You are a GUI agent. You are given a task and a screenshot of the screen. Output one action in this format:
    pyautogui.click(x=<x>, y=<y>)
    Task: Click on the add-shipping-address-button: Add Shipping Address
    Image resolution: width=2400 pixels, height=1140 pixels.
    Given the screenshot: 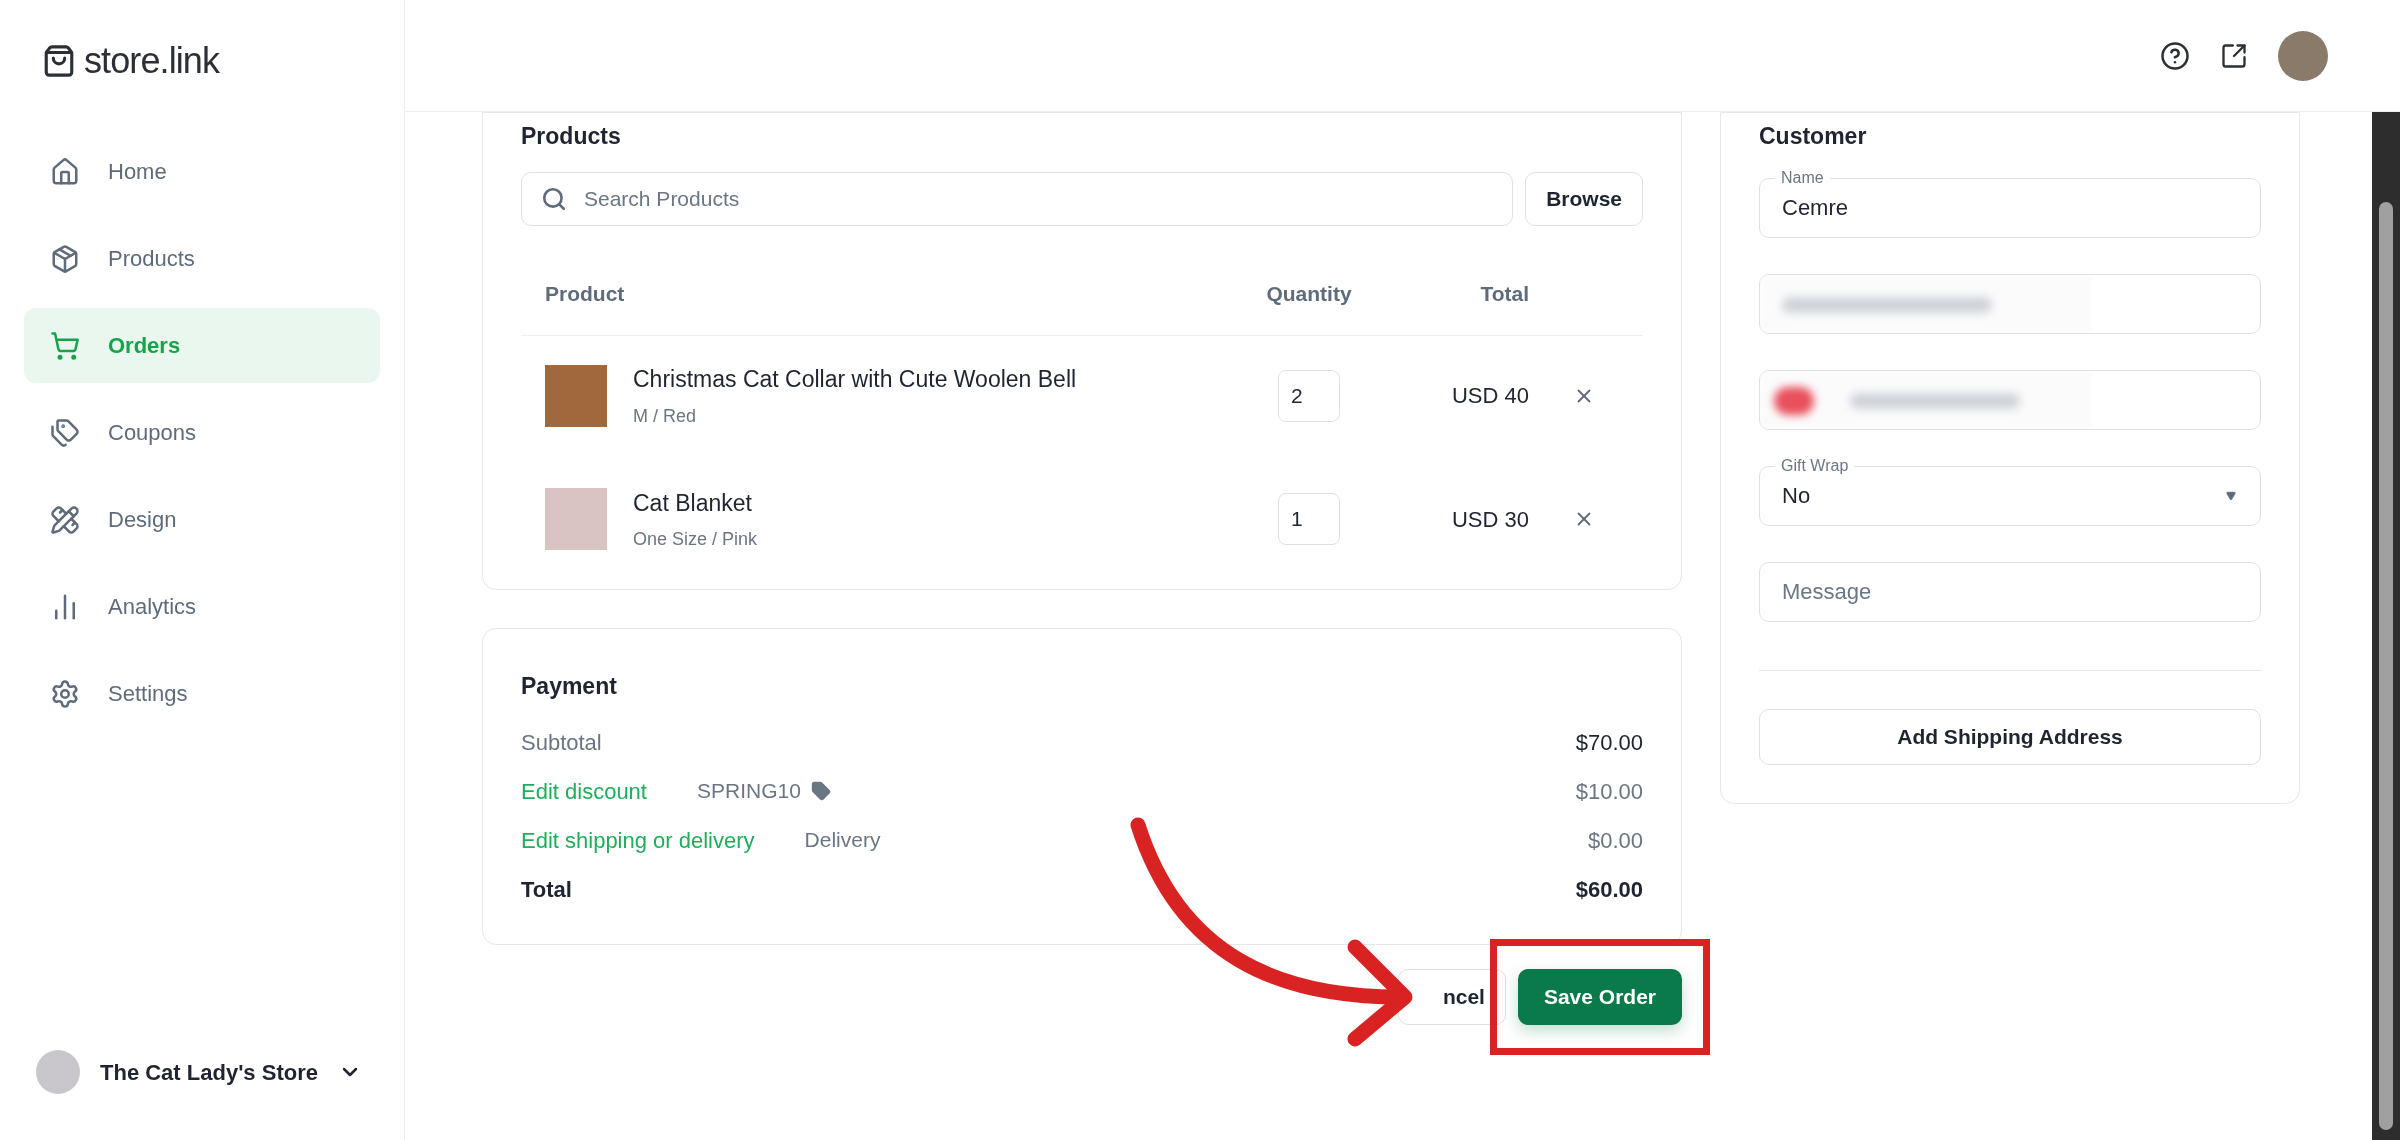 What is the action you would take?
    pyautogui.click(x=2010, y=736)
    